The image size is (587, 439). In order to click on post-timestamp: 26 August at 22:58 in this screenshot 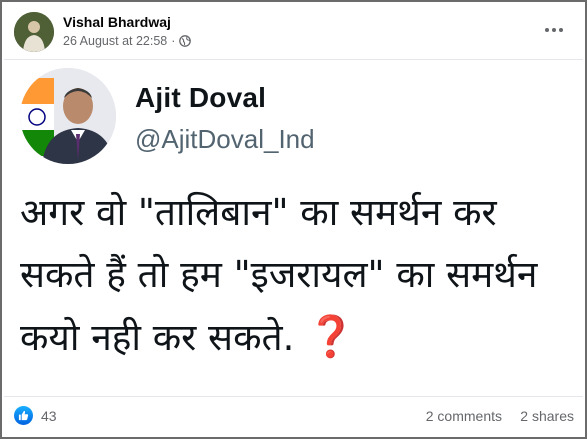, I will do `click(115, 41)`.